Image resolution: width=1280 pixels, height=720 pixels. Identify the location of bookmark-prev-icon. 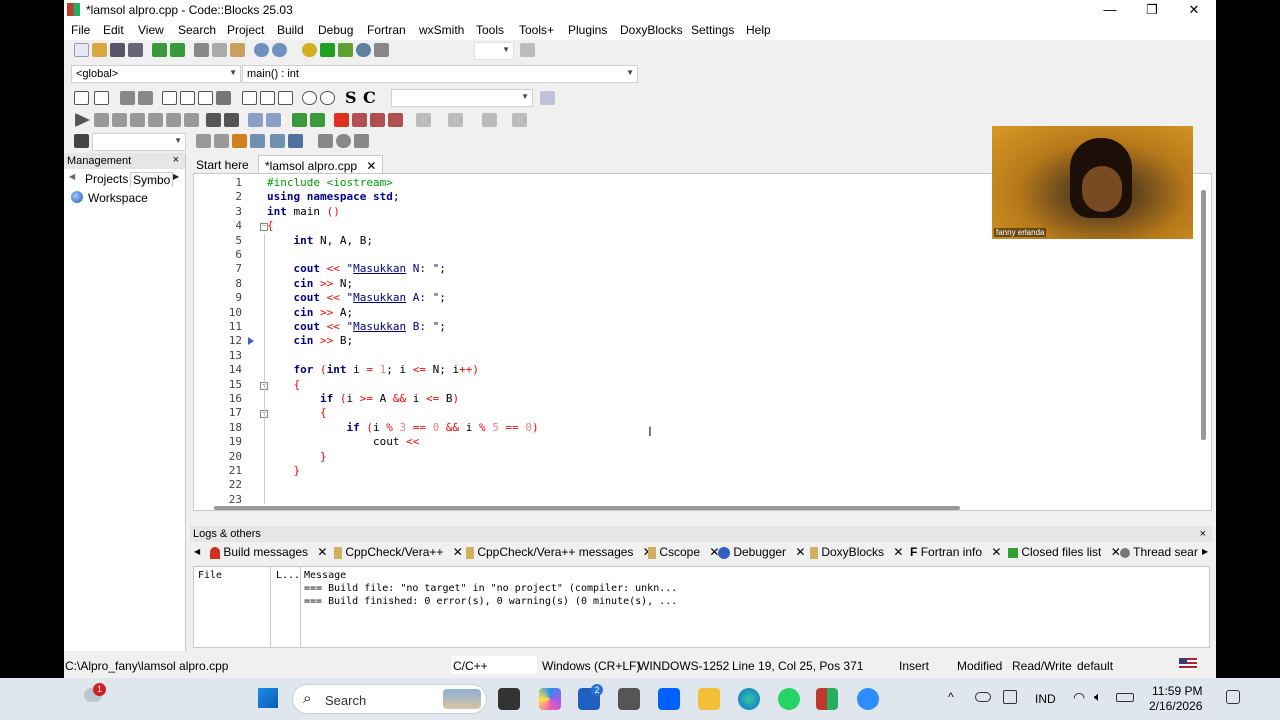
(359, 120).